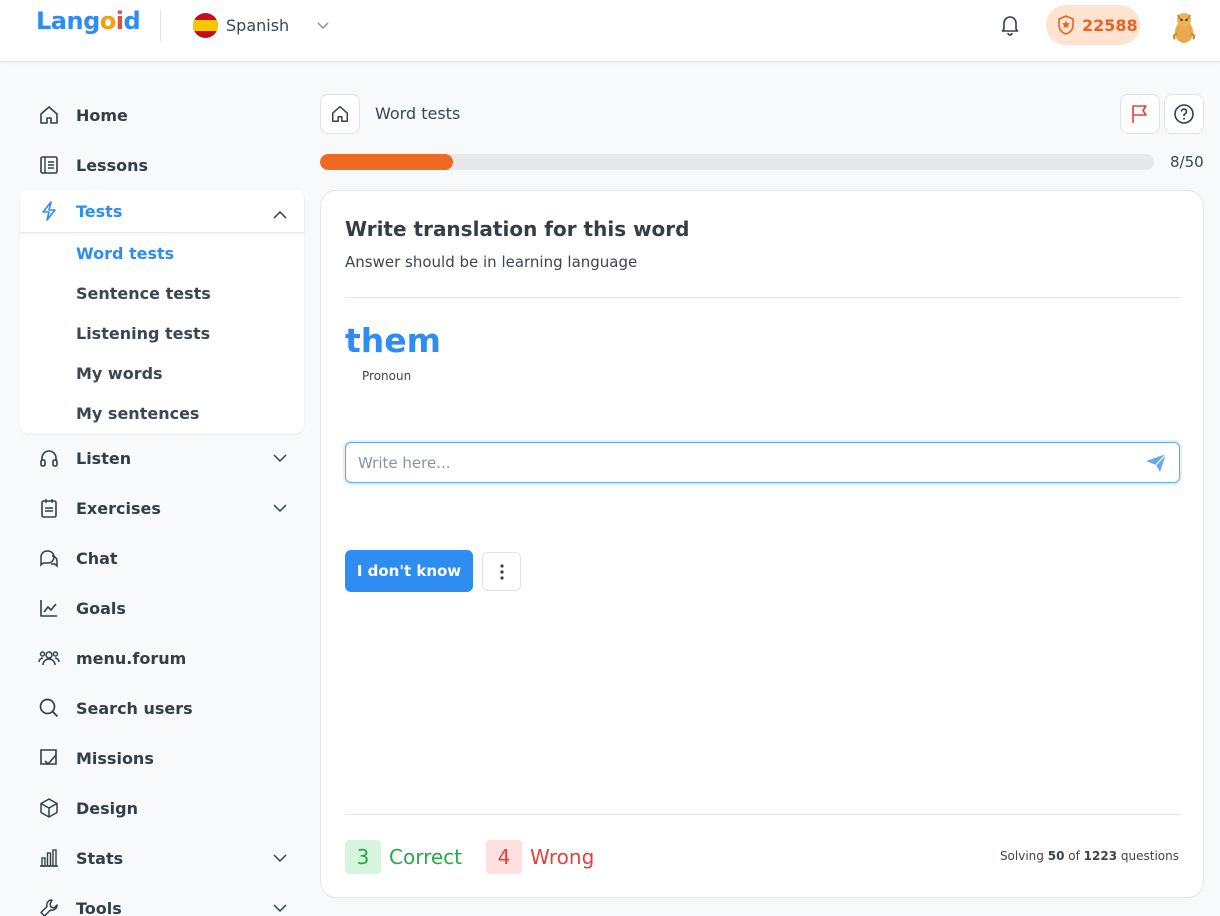  Describe the element at coordinates (162, 758) in the screenshot. I see `sidebar-item-missions: Missions` at that location.